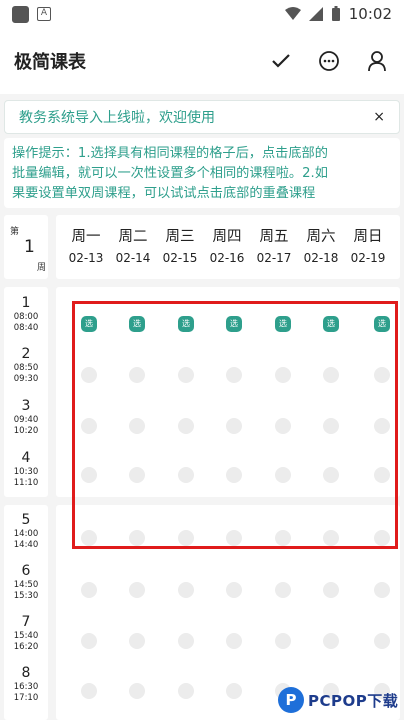 The height and width of the screenshot is (720, 404). I want to click on period-start: 16:30, so click(26, 687).